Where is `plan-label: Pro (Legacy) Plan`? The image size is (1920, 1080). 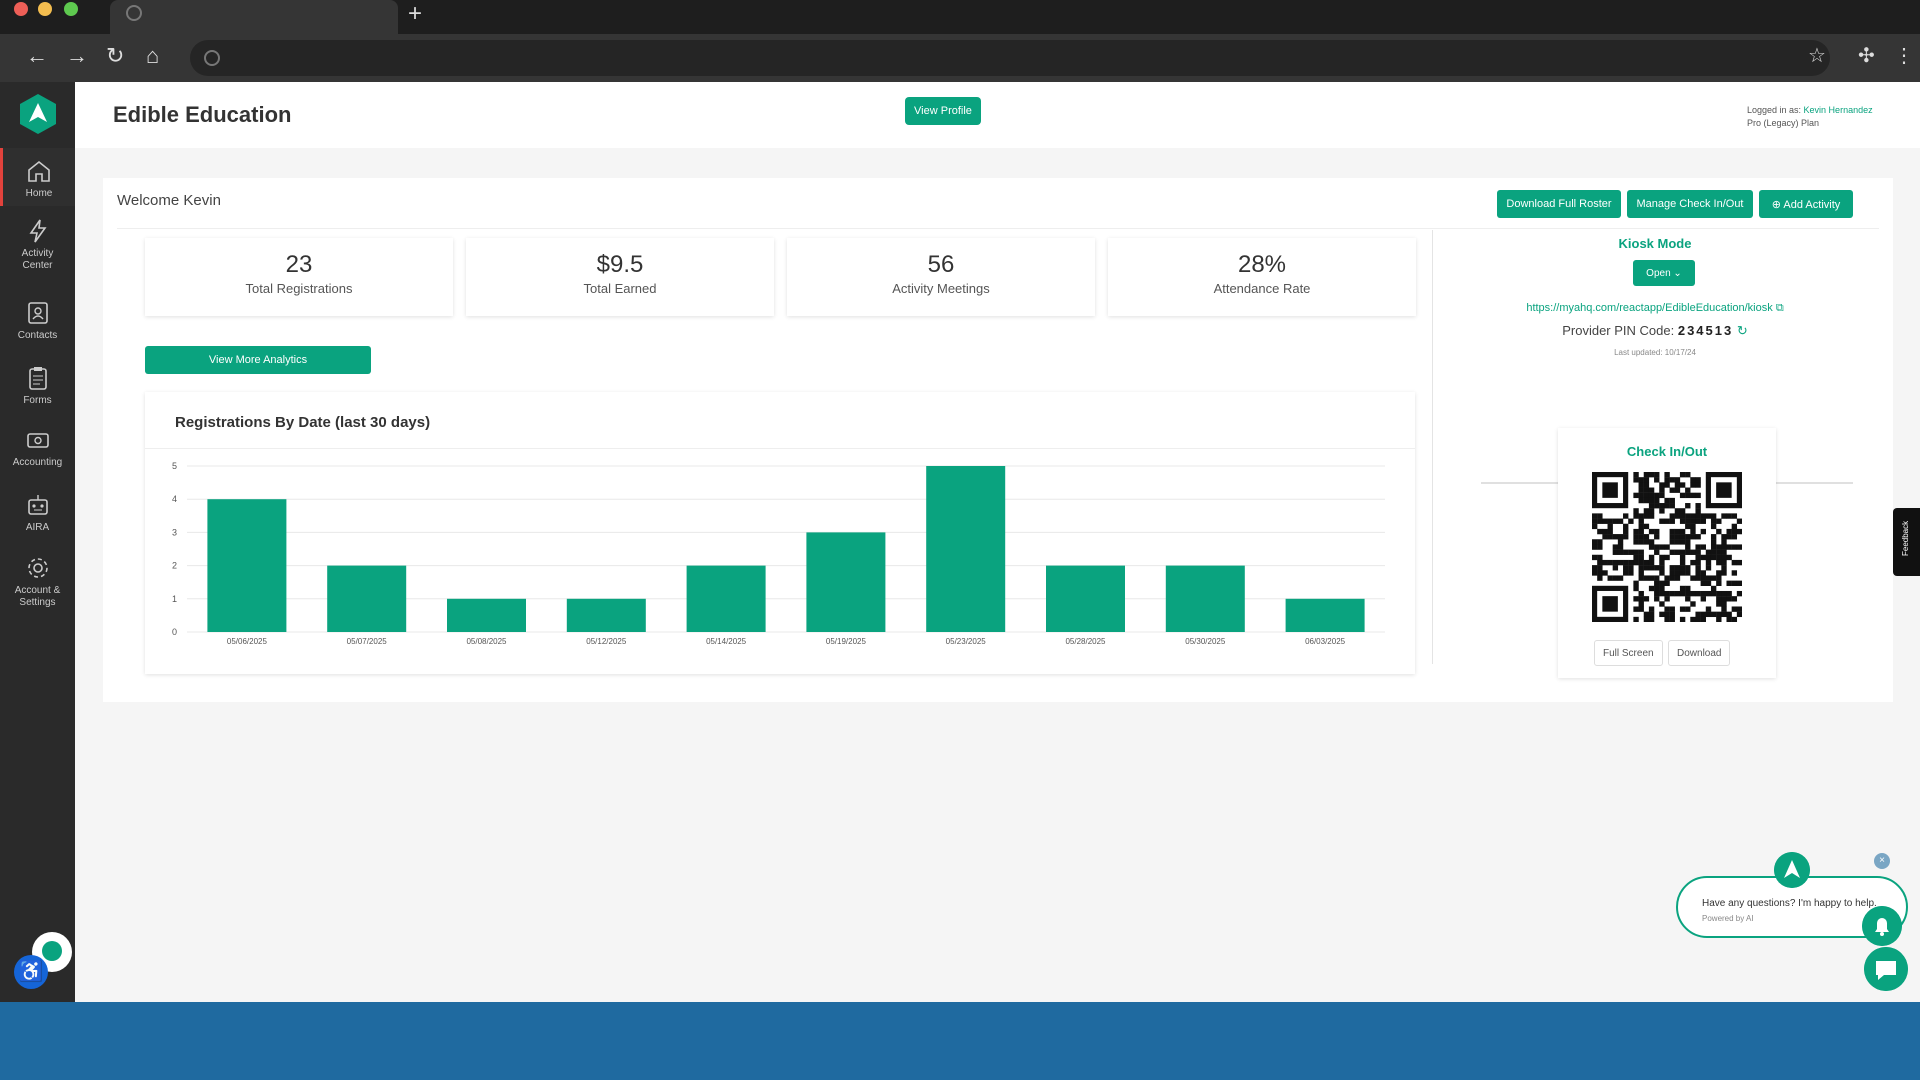 plan-label: Pro (Legacy) Plan is located at coordinates (1783, 123).